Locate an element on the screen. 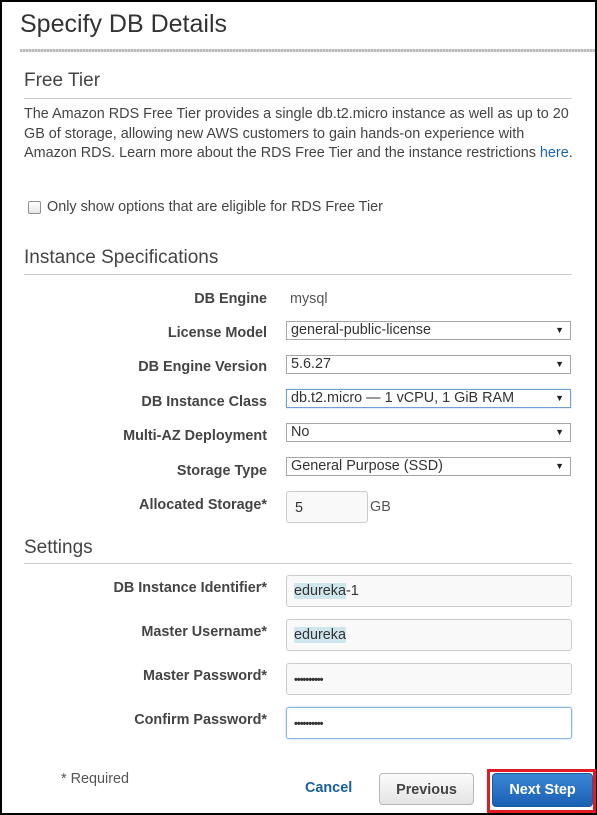 The width and height of the screenshot is (597, 815). storage-type-value: General Purpose (SSD) is located at coordinates (367, 466).